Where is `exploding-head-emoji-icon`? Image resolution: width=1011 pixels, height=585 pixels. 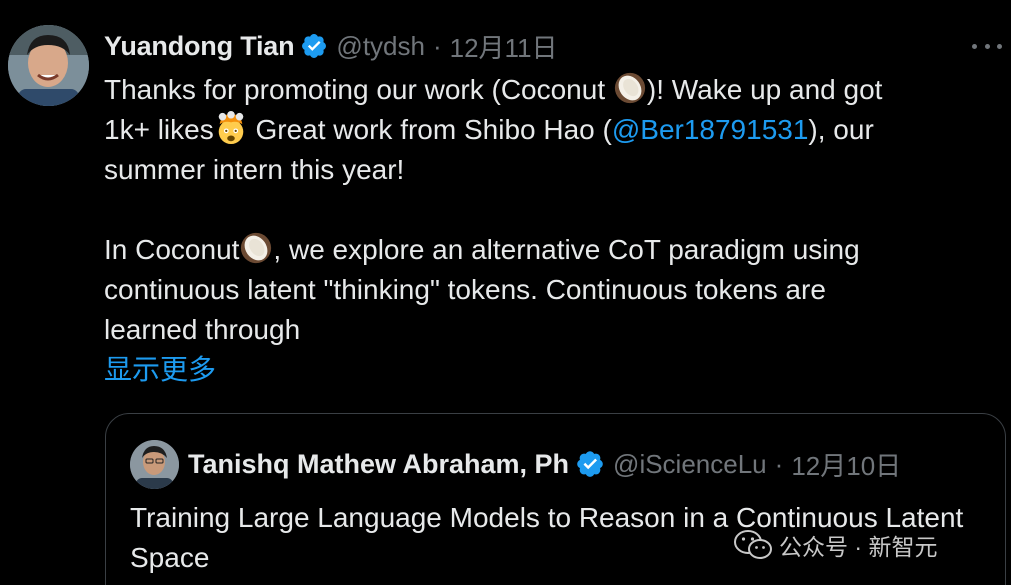 exploding-head-emoji-icon is located at coordinates (230, 128).